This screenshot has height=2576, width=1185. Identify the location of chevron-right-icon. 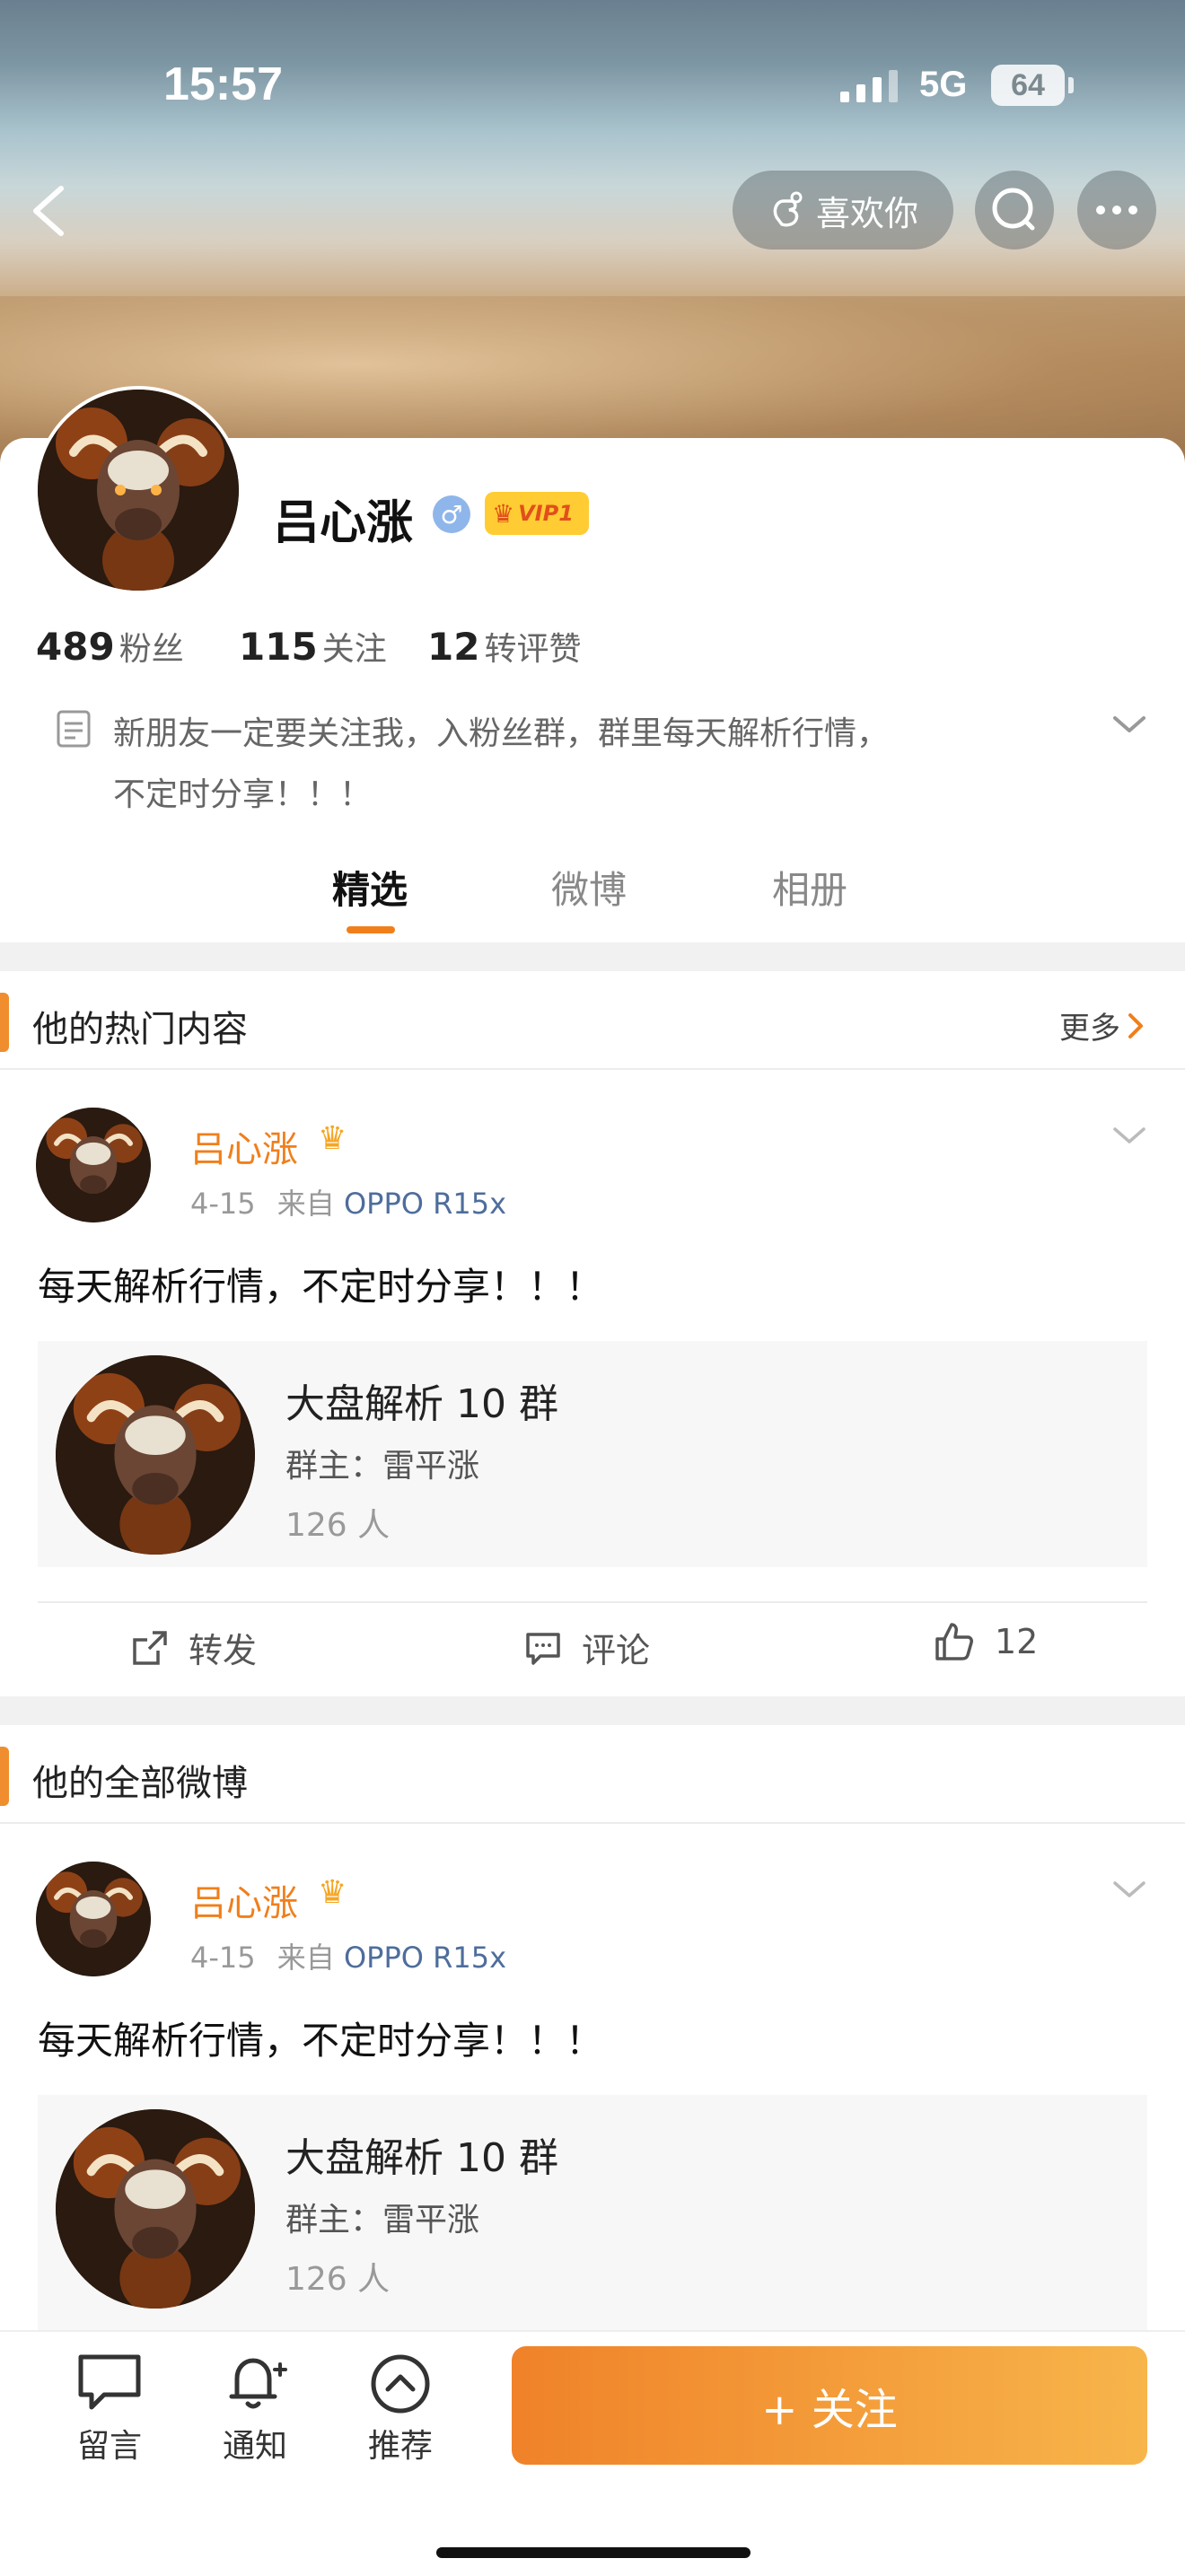
(1135, 1025).